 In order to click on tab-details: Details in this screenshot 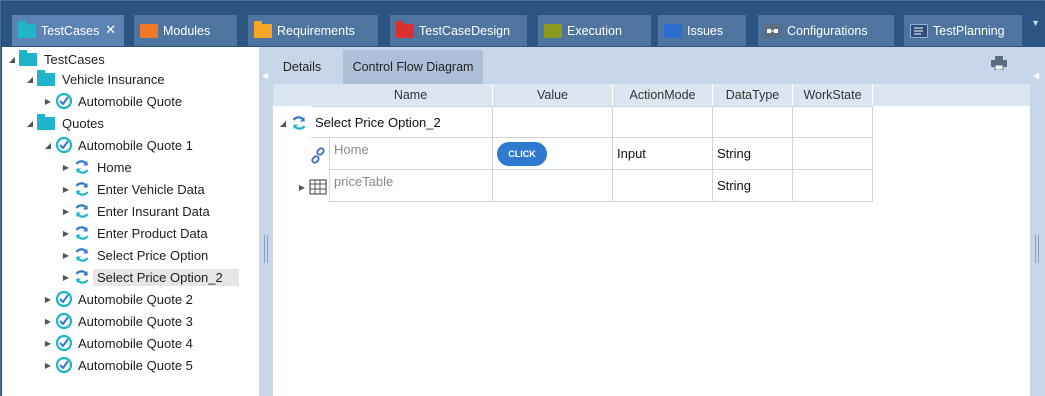, I will do `click(302, 67)`.